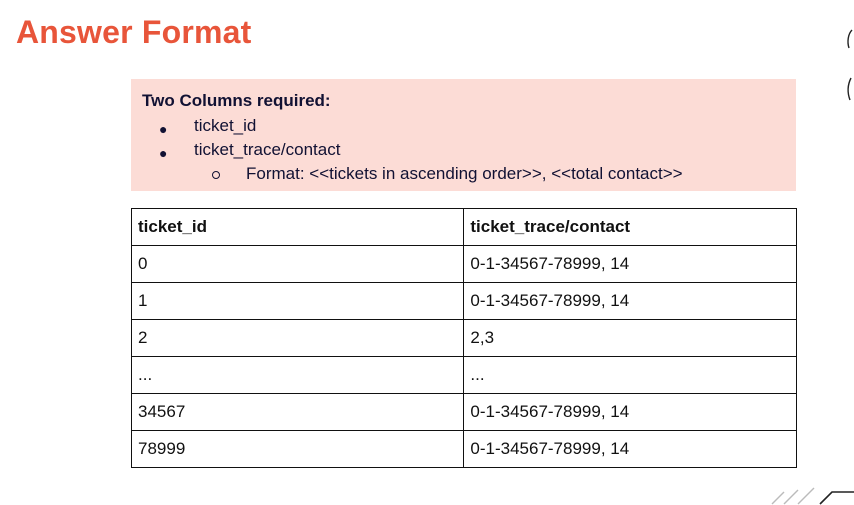 The width and height of the screenshot is (854, 505). I want to click on hollow-bullet-icon, so click(216, 175).